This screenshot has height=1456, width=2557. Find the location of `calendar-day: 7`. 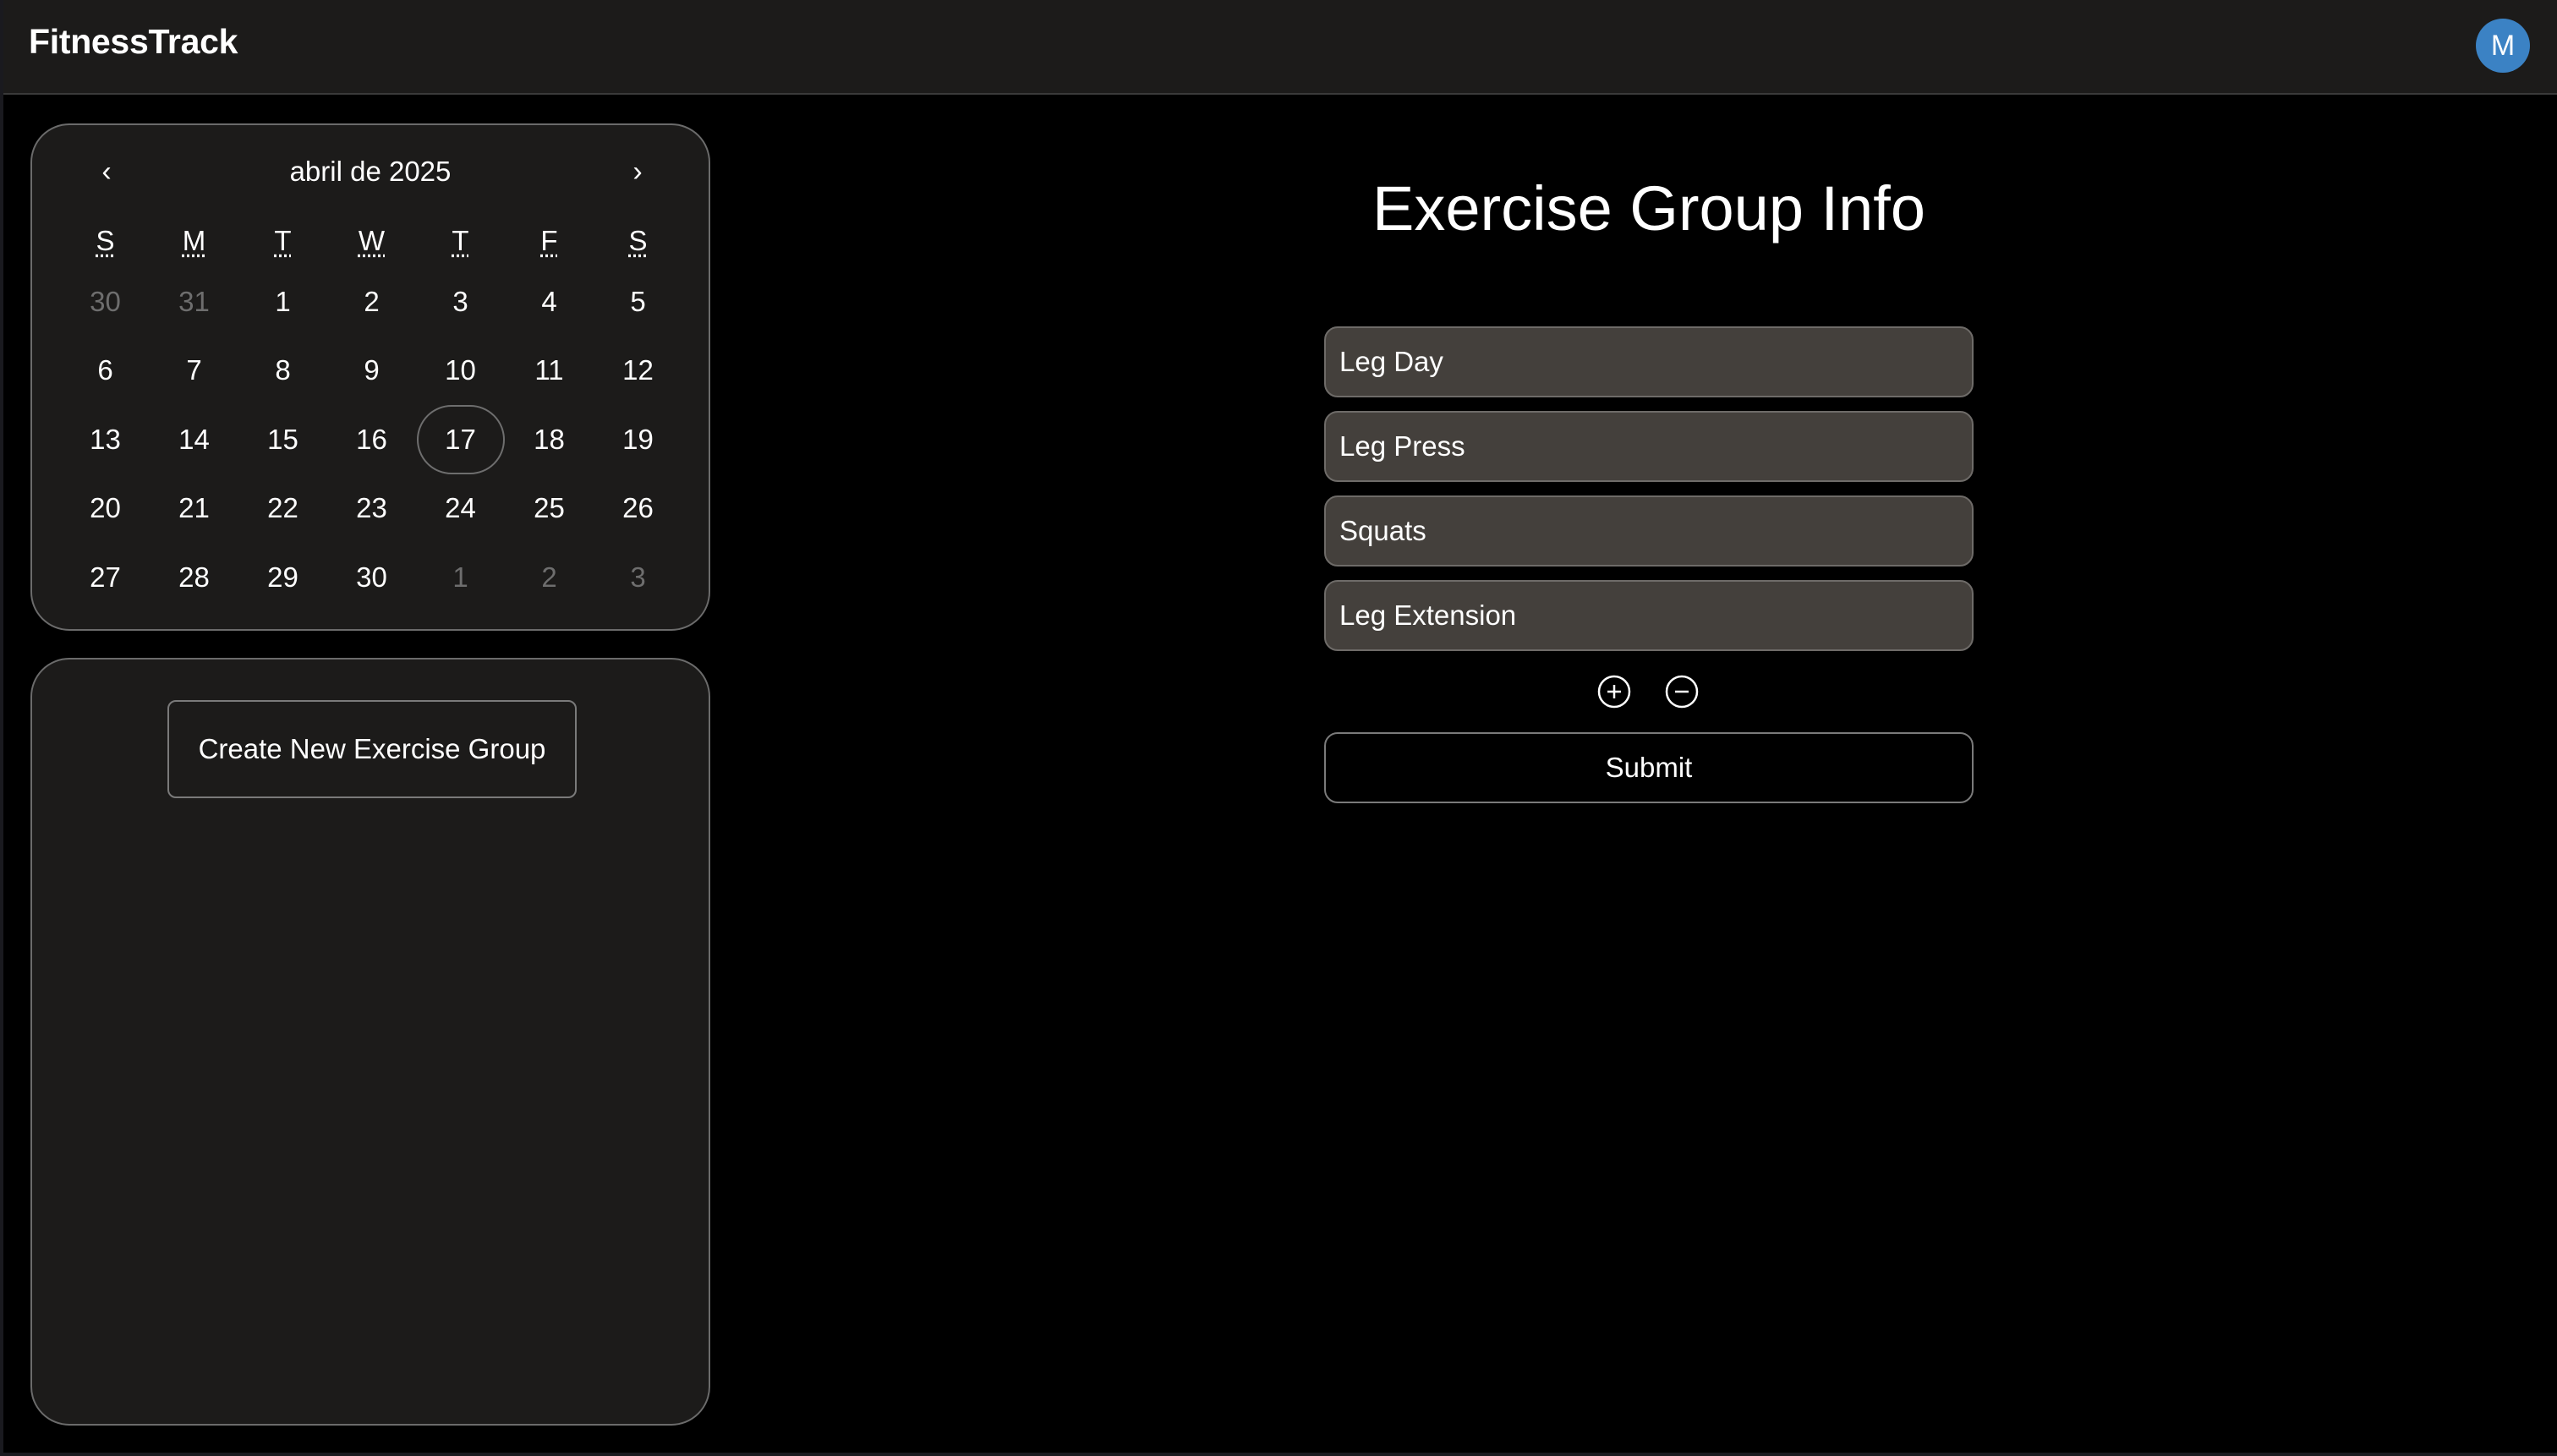

calendar-day: 7 is located at coordinates (194, 372).